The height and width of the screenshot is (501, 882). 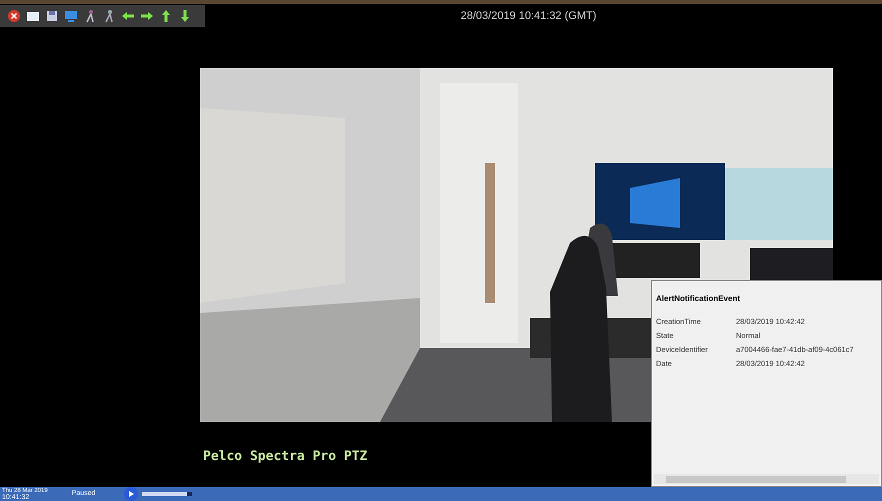 I want to click on play-button, so click(x=131, y=494).